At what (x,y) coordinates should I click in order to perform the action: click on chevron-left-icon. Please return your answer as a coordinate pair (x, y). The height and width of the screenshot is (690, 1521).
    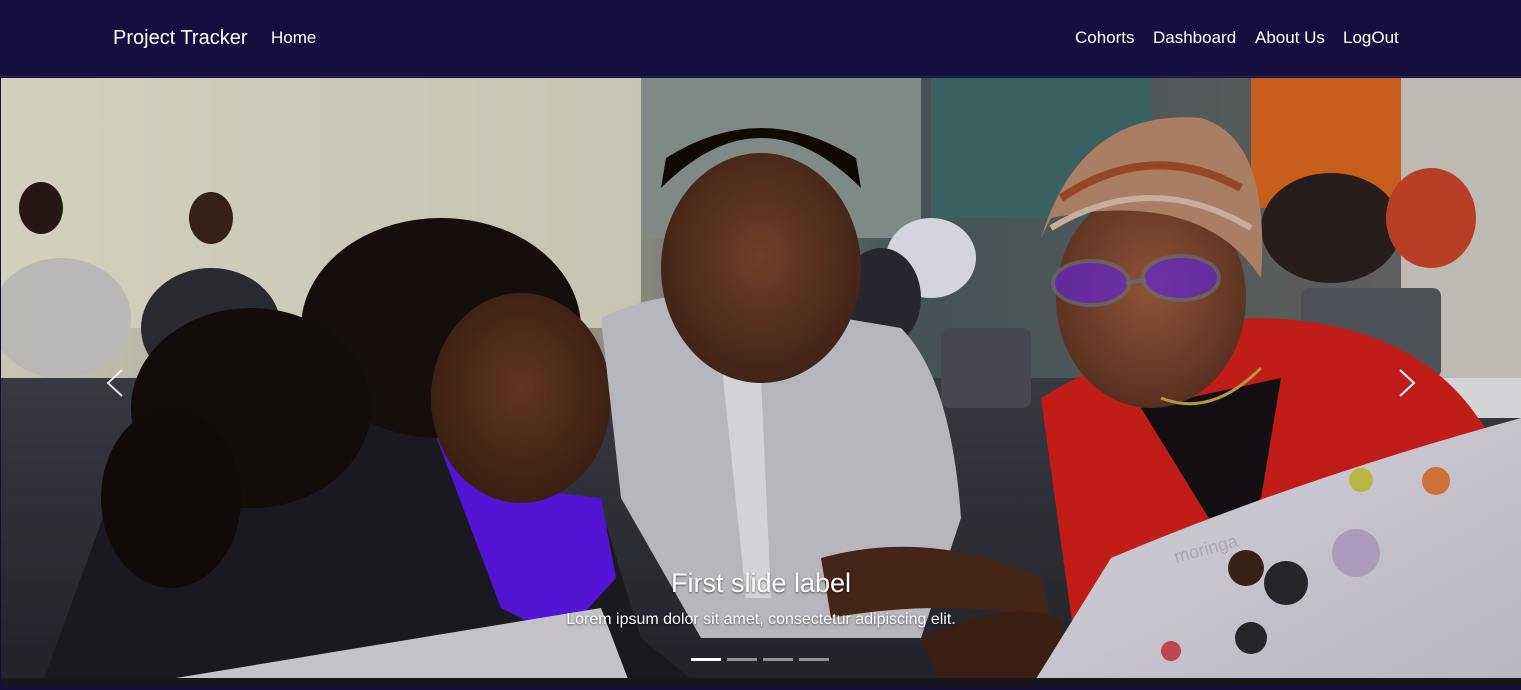
    Looking at the image, I should click on (114, 383).